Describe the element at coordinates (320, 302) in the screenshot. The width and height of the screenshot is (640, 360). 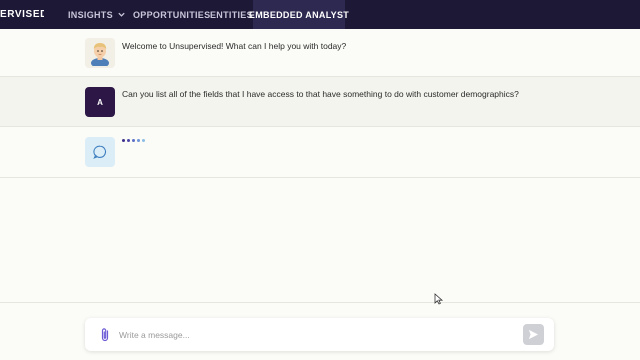
I see `composer-divider` at that location.